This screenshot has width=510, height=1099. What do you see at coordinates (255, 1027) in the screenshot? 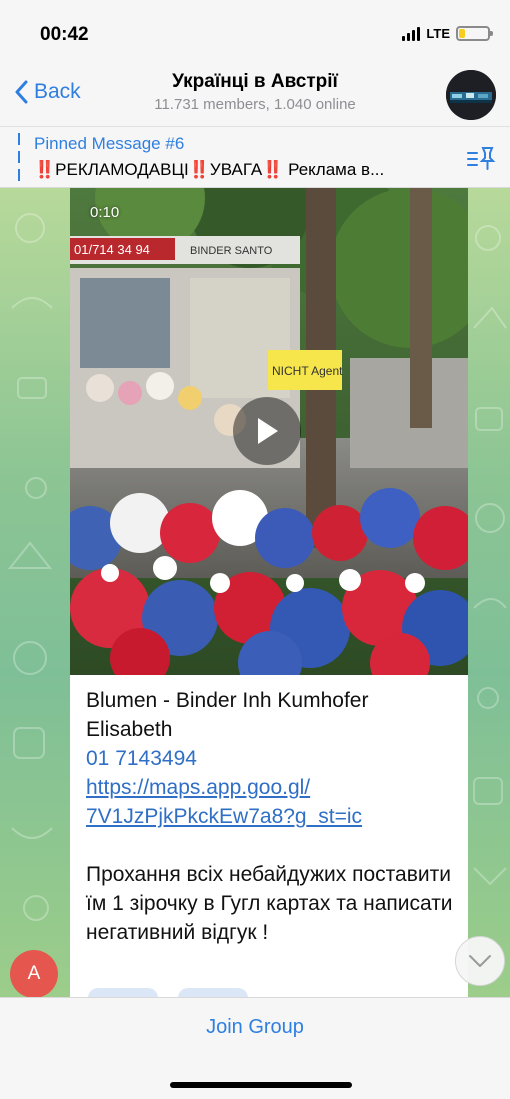
I see `join-group-button: Join Group` at bounding box center [255, 1027].